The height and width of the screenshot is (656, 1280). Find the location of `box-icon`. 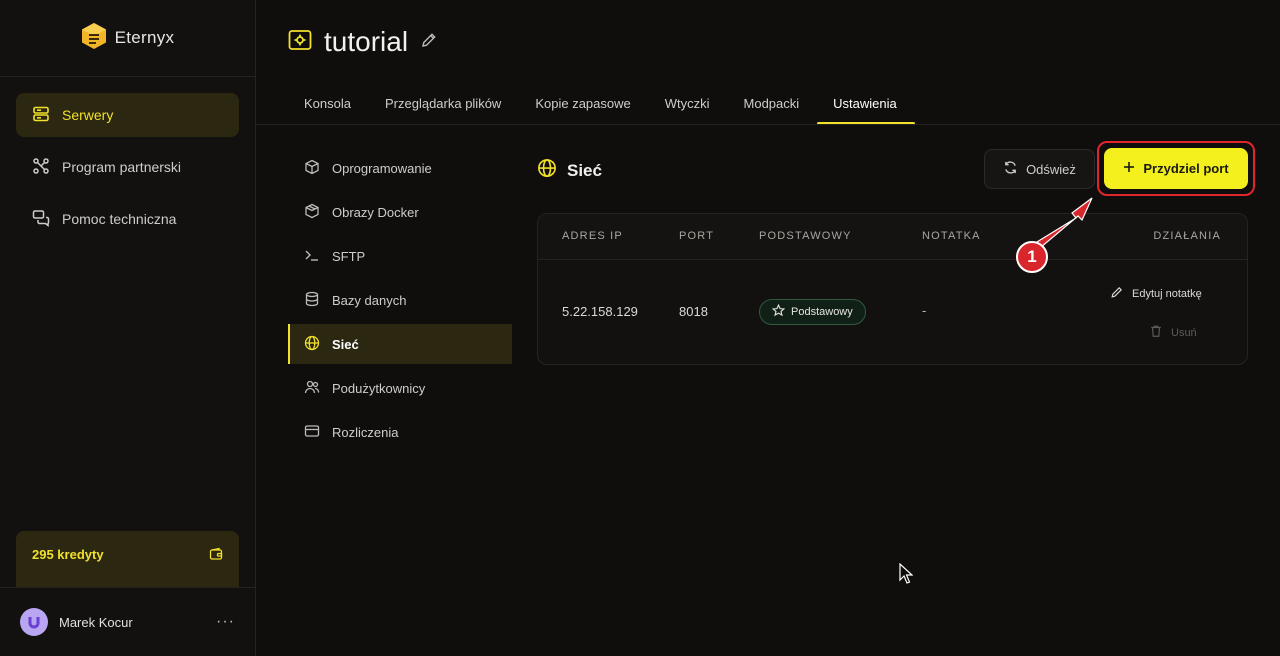

box-icon is located at coordinates (312, 168).